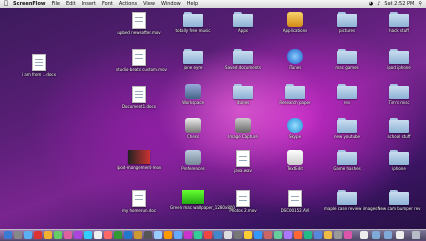 This screenshot has width=426, height=241. What do you see at coordinates (139, 210) in the screenshot?
I see `desktop-icon-label: my homerun.doc` at bounding box center [139, 210].